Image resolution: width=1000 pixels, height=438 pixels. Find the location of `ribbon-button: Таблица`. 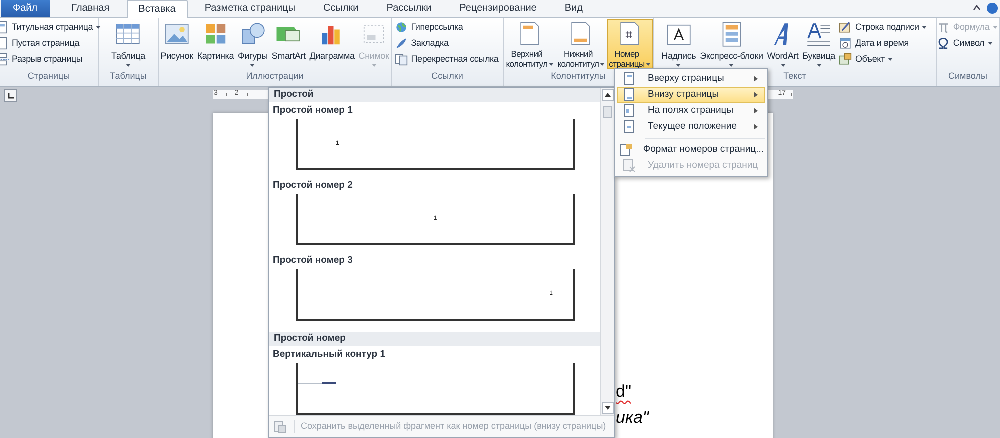

ribbon-button: Таблица is located at coordinates (129, 44).